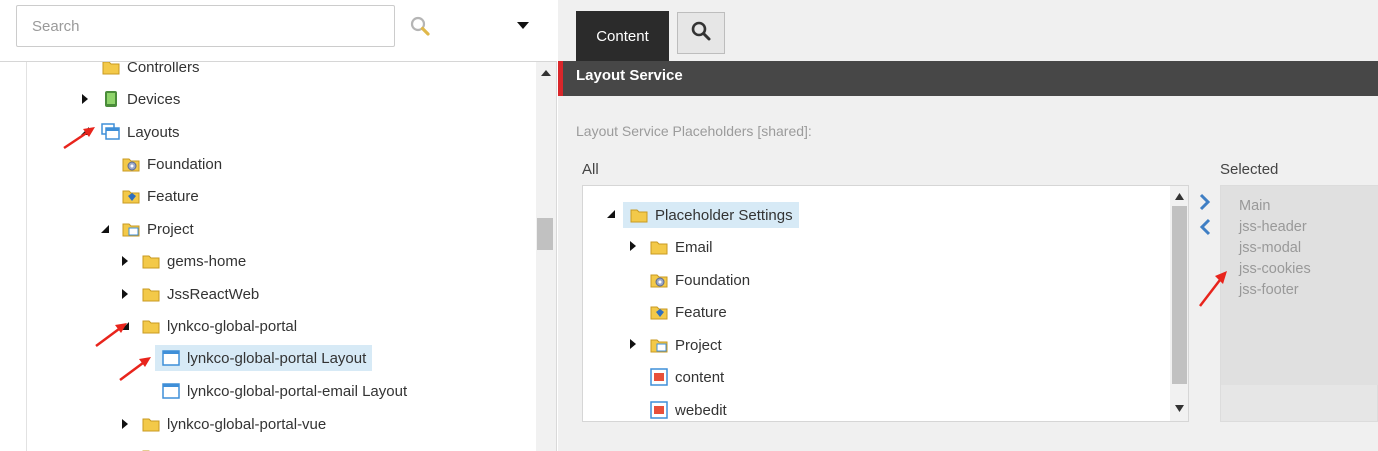 This screenshot has height=451, width=1378. I want to click on tree-item-content: content, so click(689, 377).